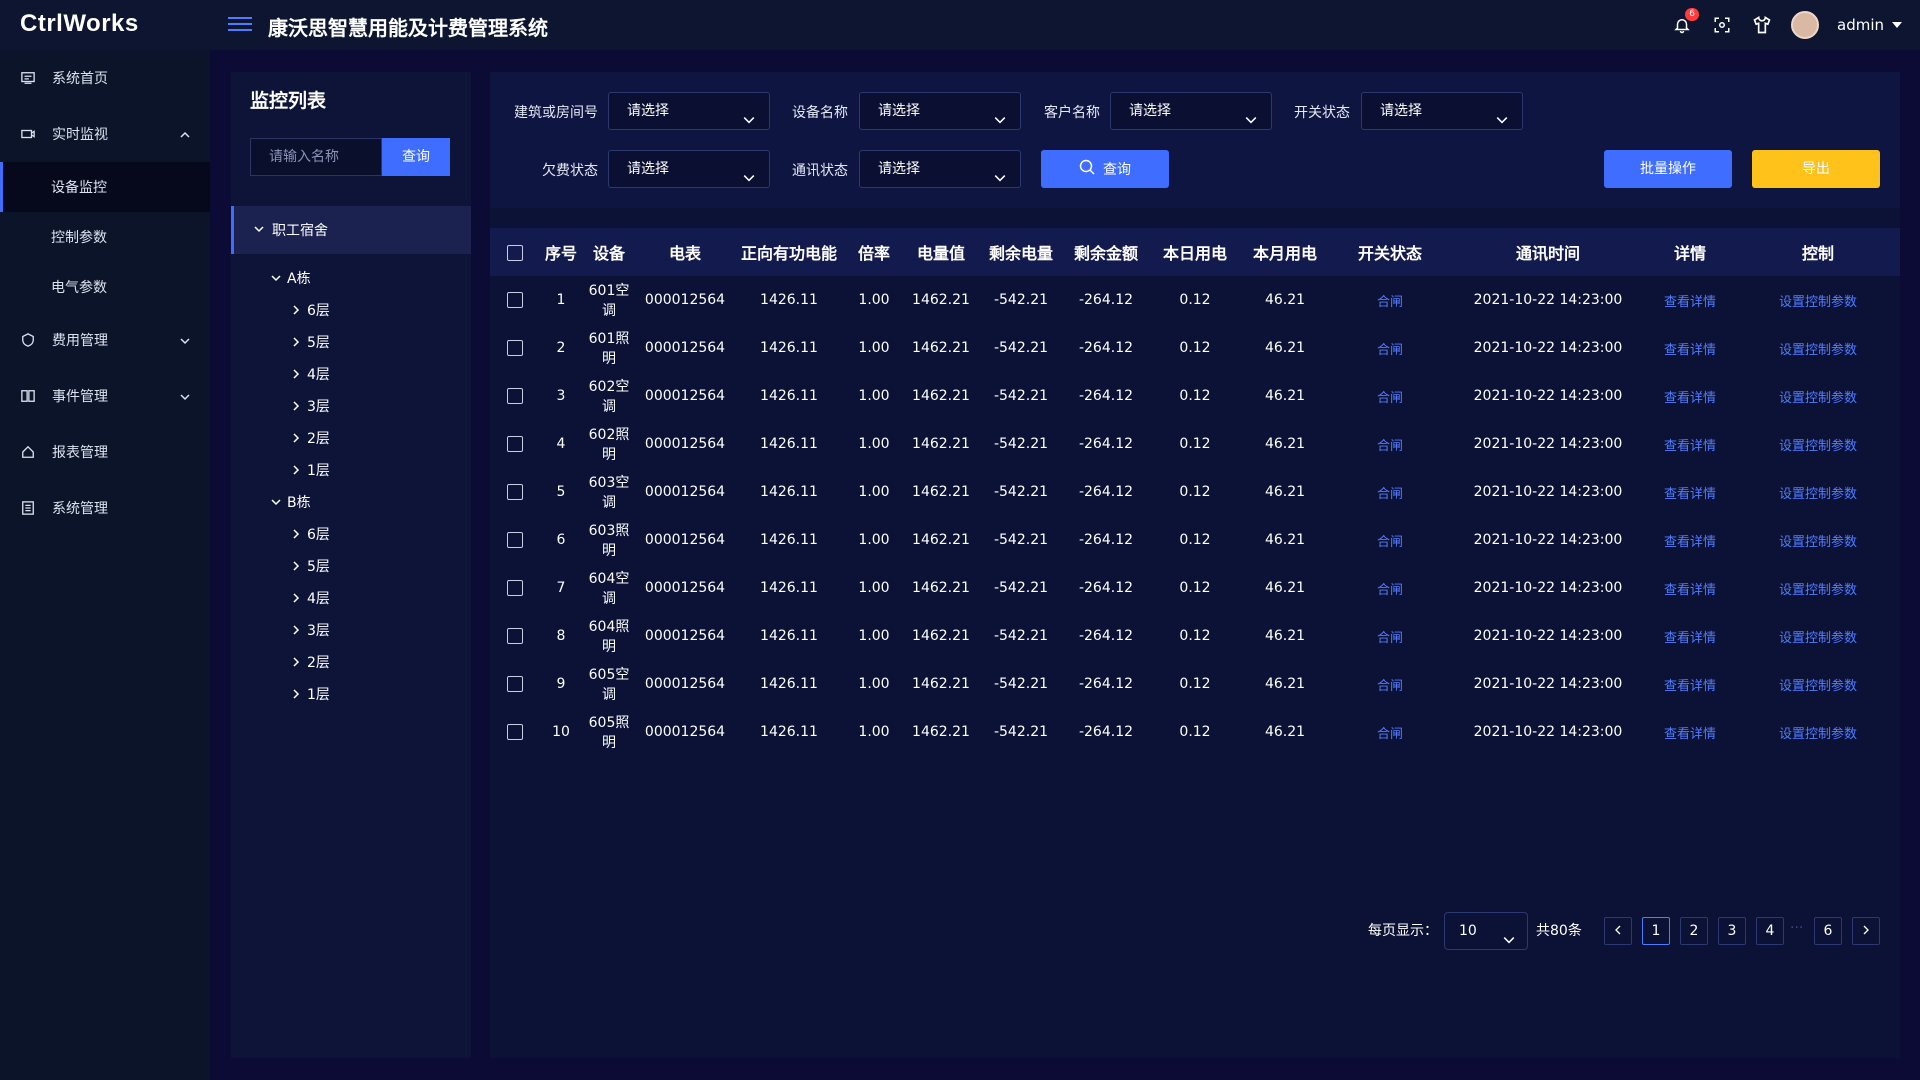  I want to click on tree-root-node: 职工宿舍, so click(351, 230).